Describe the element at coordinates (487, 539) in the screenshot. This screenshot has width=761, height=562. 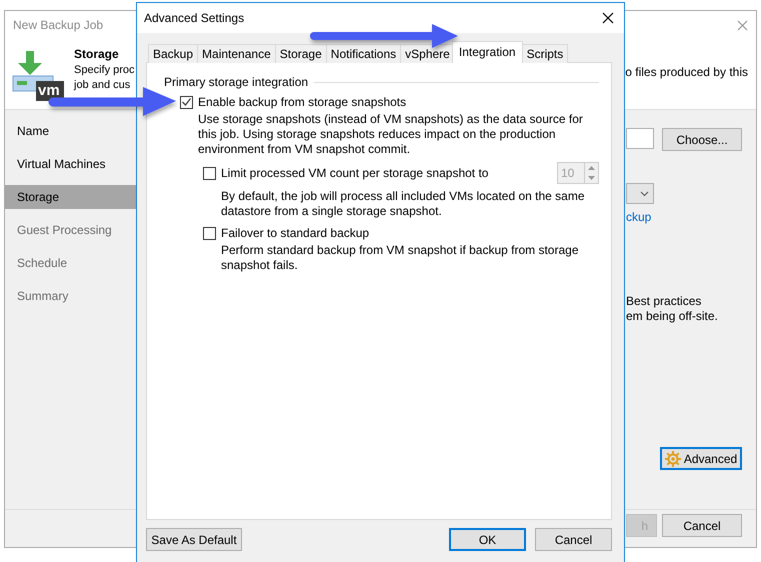
I see `dialog-button: OK` at that location.